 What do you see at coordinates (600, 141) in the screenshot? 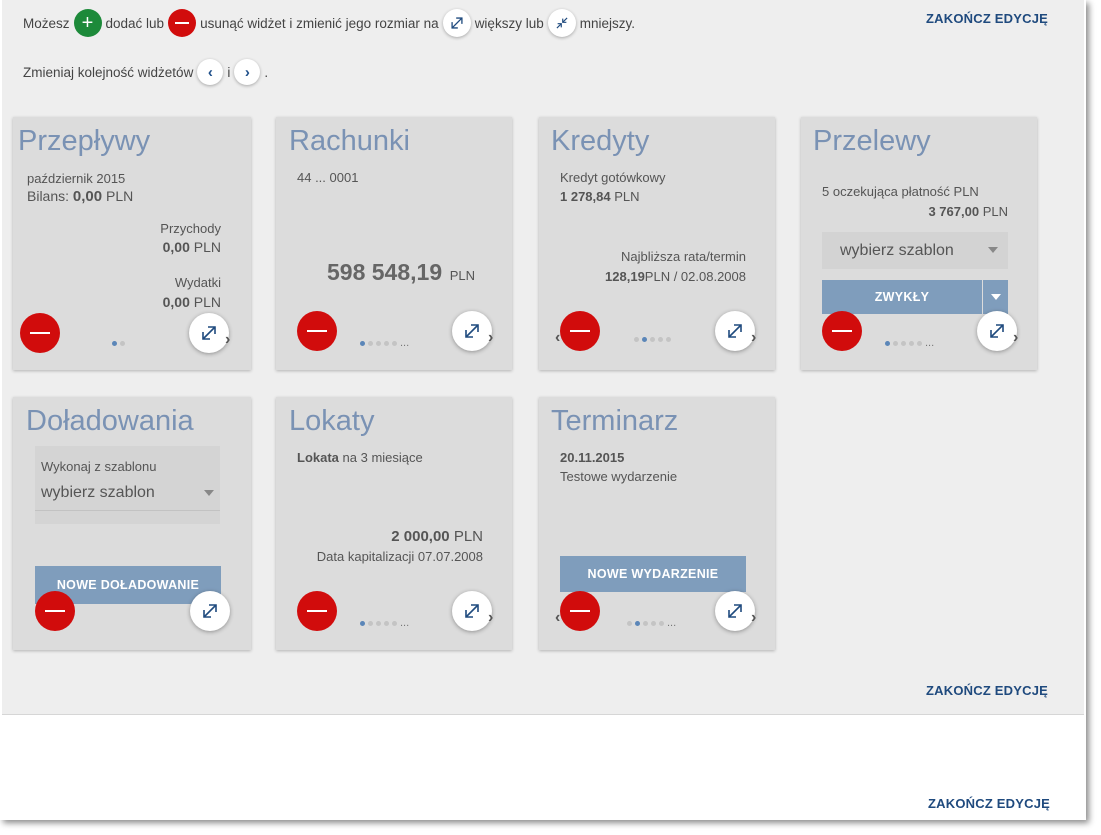
I see `widget-title: Kredyty` at bounding box center [600, 141].